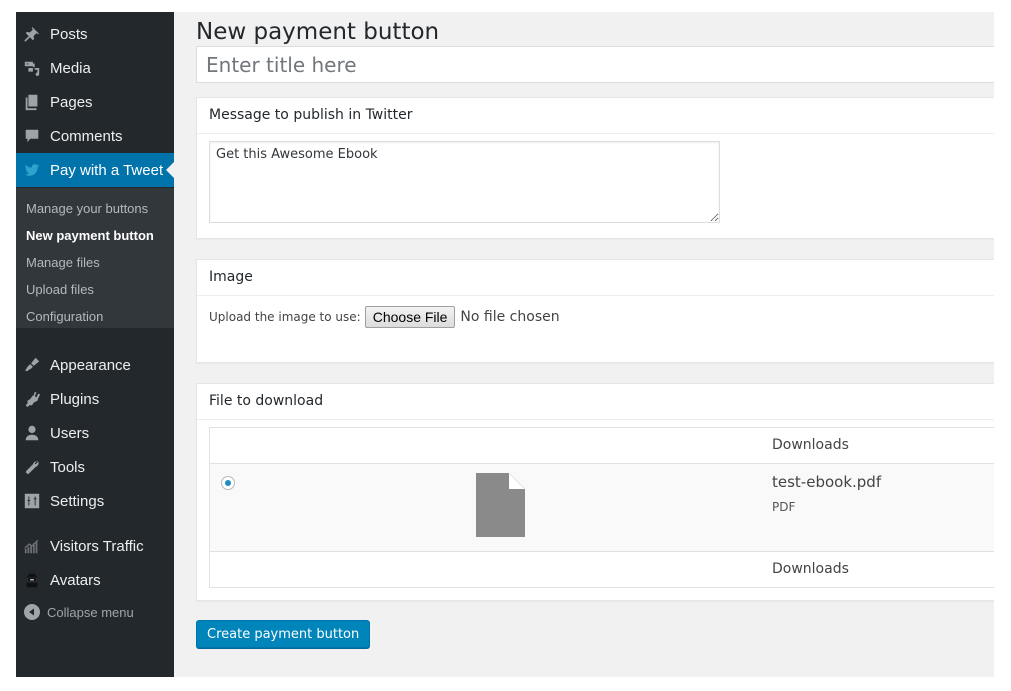 The height and width of the screenshot is (691, 1011). Describe the element at coordinates (90, 235) in the screenshot. I see `submenu-new-payment-button: New payment button` at that location.